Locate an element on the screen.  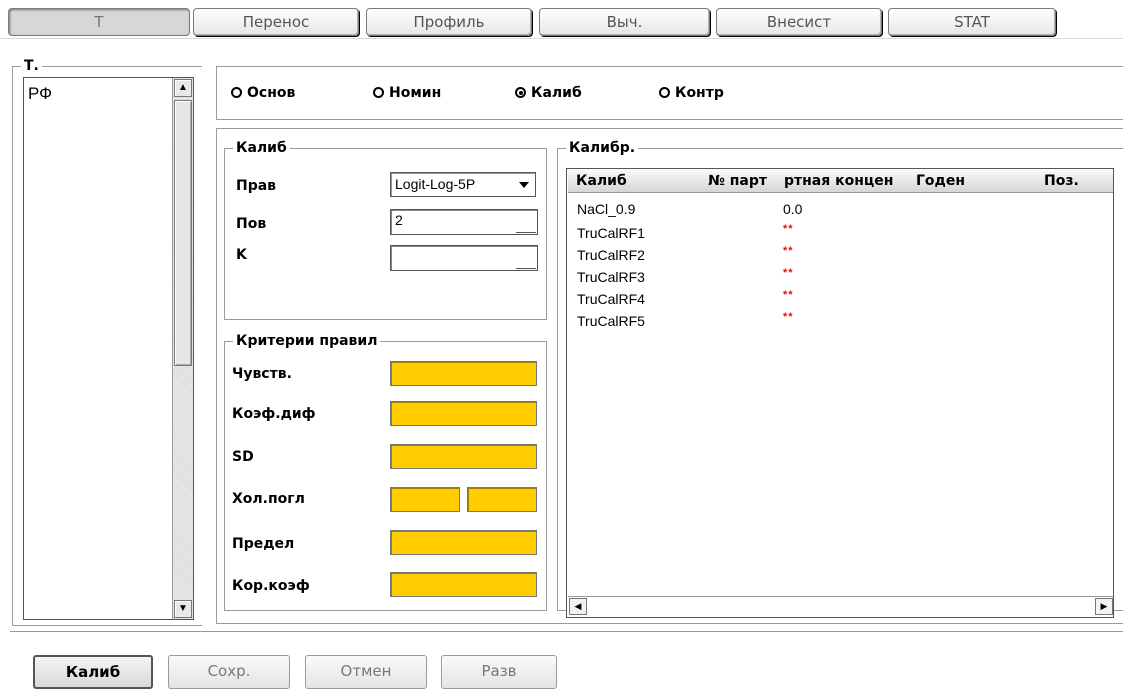
list-scrollbar: ▲ ▼ is located at coordinates (182, 348).